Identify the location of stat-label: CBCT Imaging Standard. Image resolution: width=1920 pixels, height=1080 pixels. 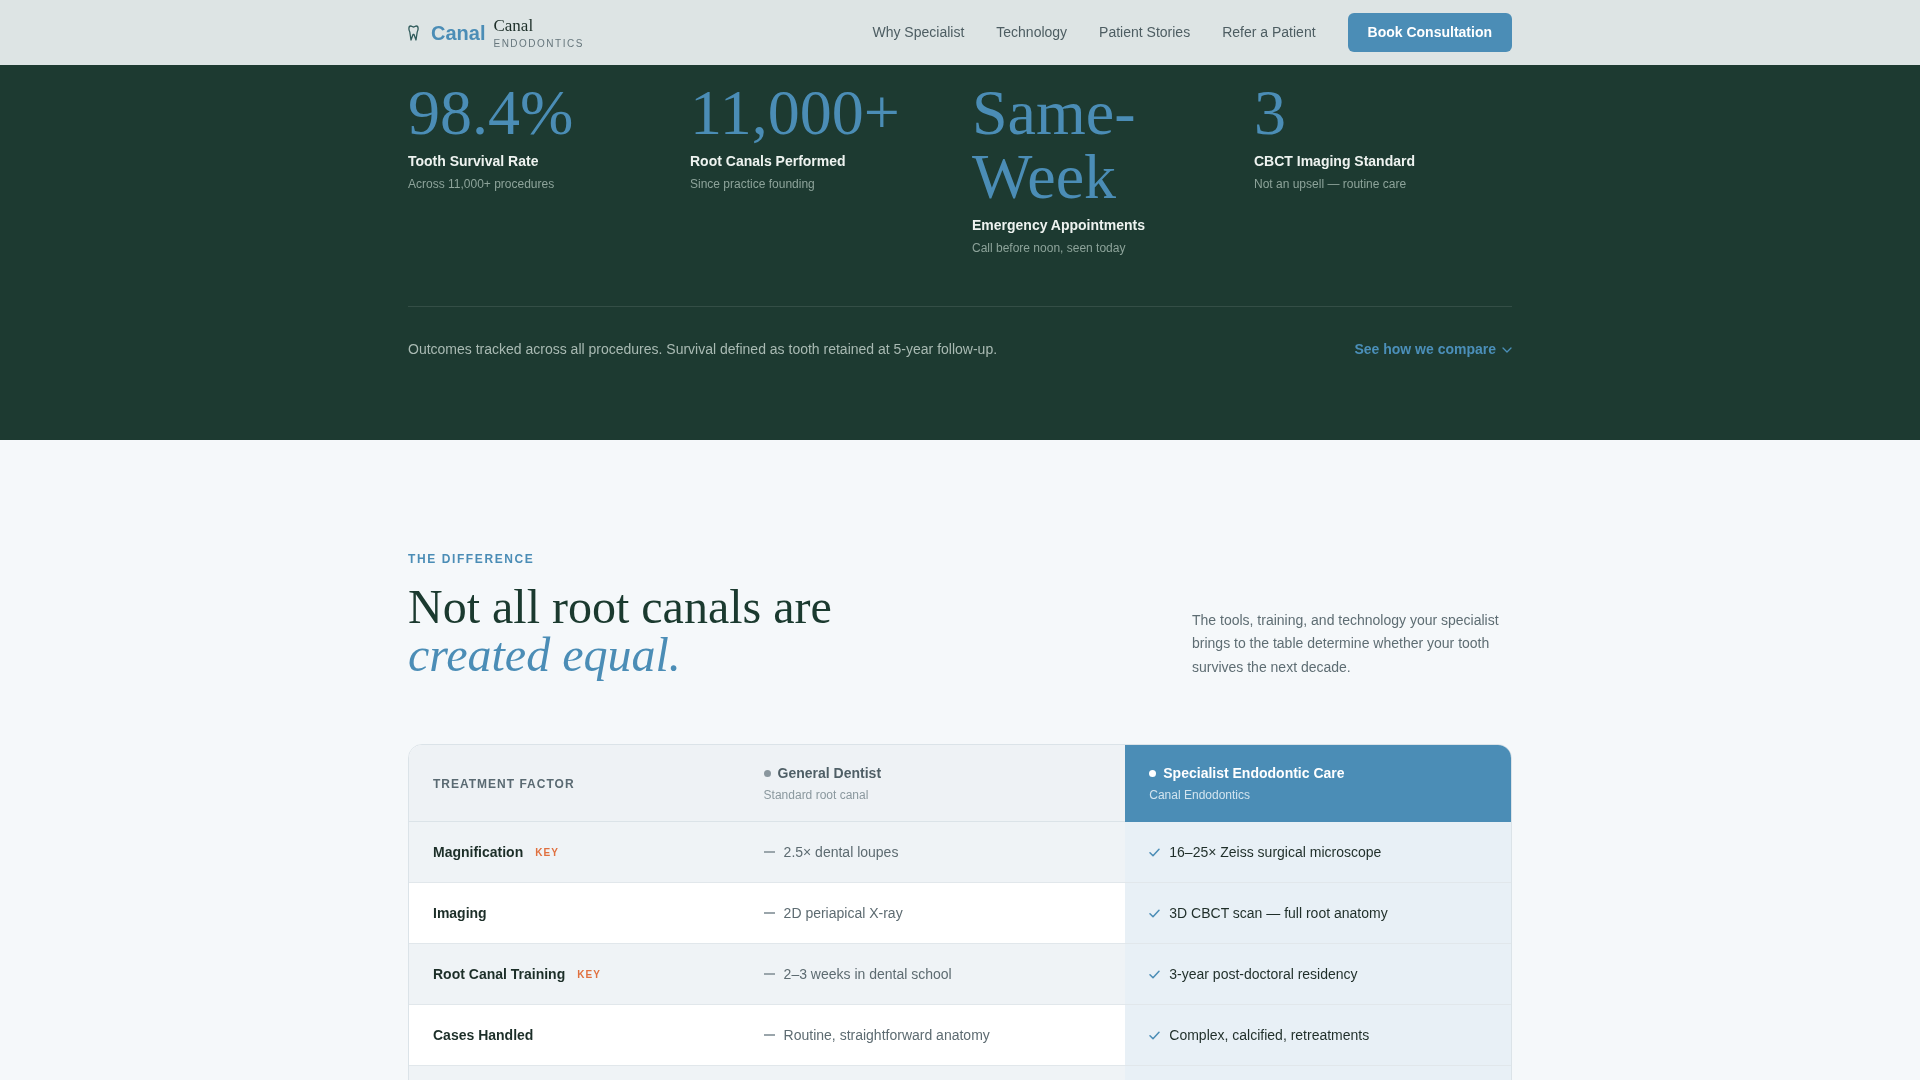
(1335, 161).